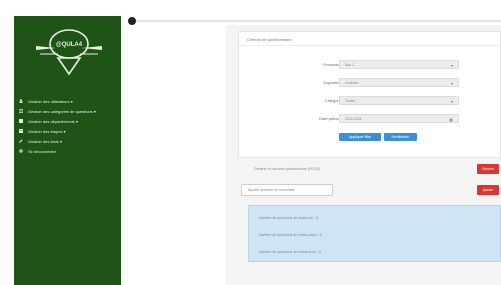 Image resolution: width=501 pixels, height=285 pixels. What do you see at coordinates (399, 100) in the screenshot?
I see `category-select: Toutes ▾` at bounding box center [399, 100].